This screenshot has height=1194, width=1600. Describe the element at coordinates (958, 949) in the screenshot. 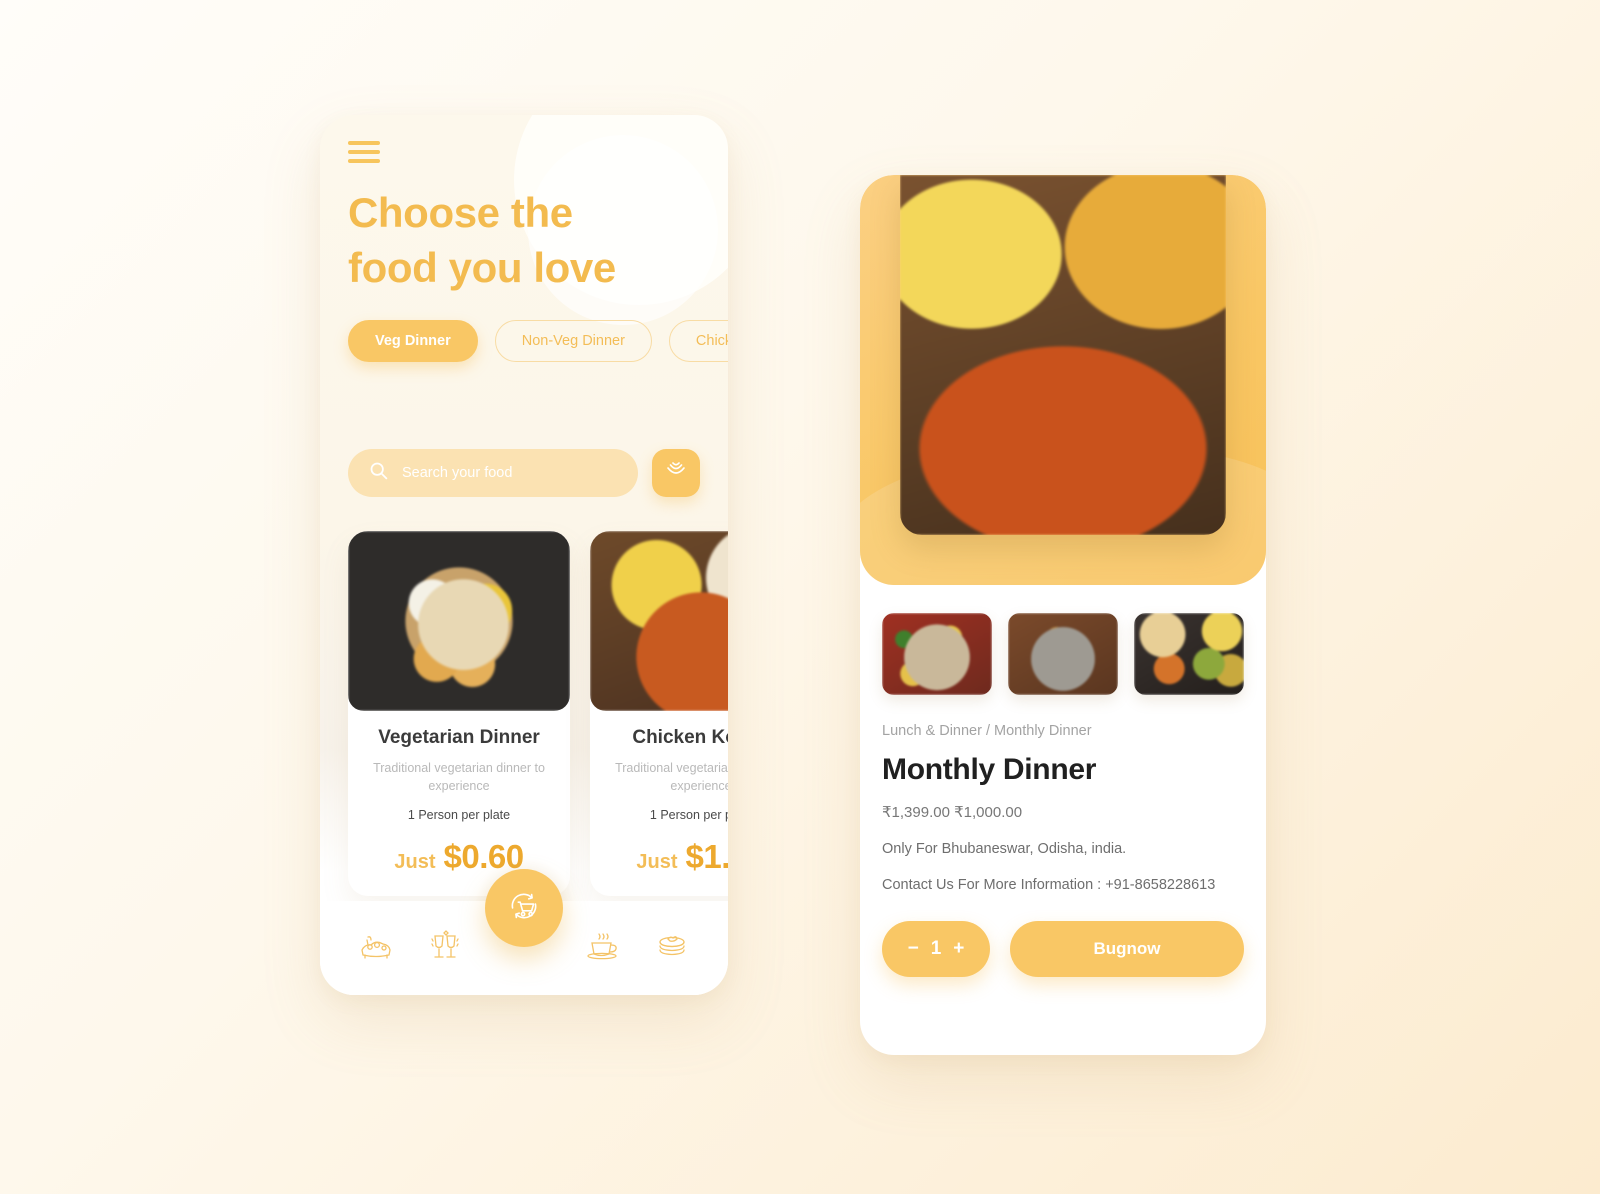

I see `increment-button: +` at that location.